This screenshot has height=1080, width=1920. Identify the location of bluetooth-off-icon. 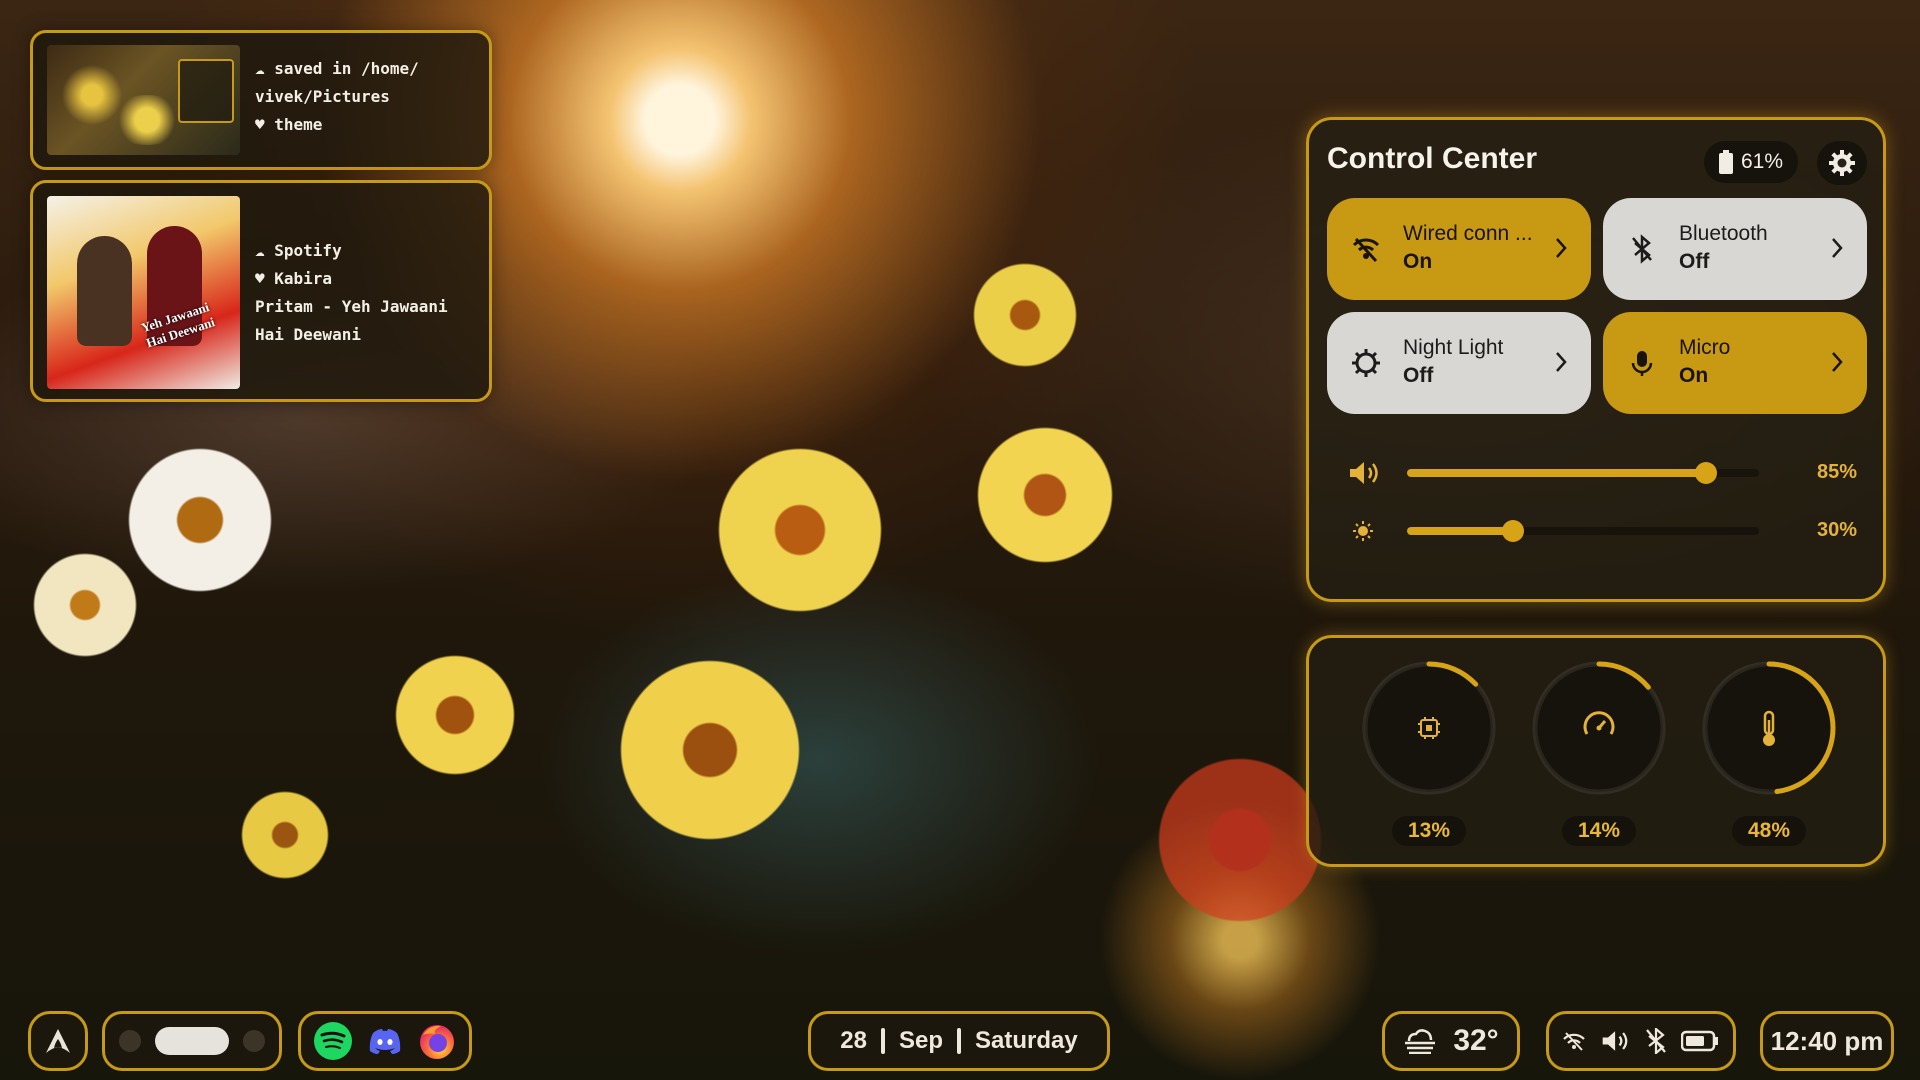
(1656, 1041).